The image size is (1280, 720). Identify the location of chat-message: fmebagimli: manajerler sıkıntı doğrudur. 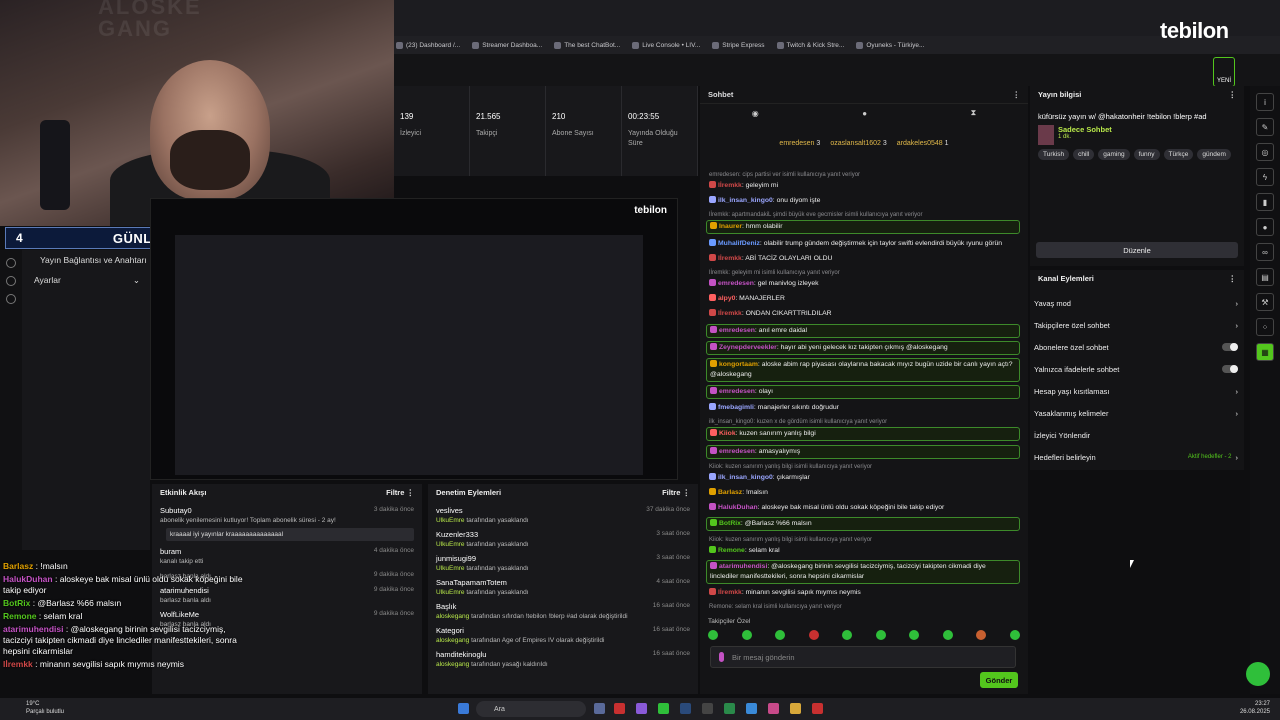
(863, 408).